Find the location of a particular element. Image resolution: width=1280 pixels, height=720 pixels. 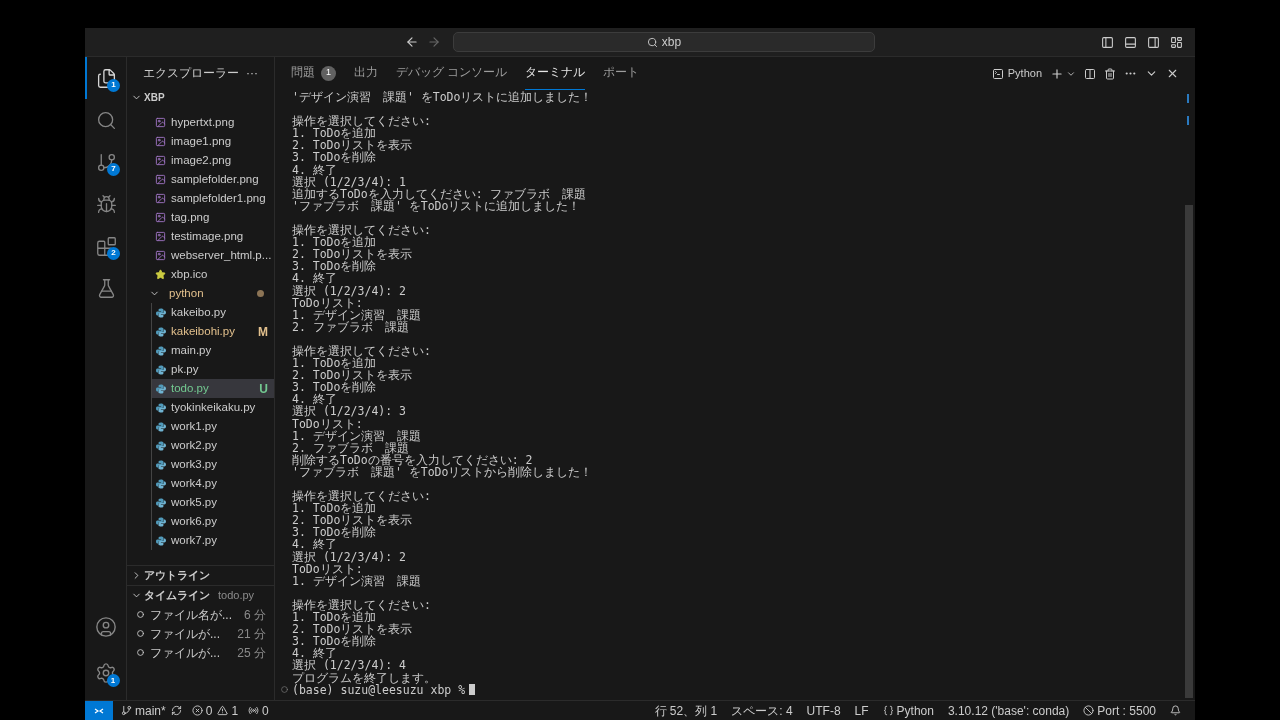

timeline-item: ファイル名が... 6 分 is located at coordinates (200, 614).